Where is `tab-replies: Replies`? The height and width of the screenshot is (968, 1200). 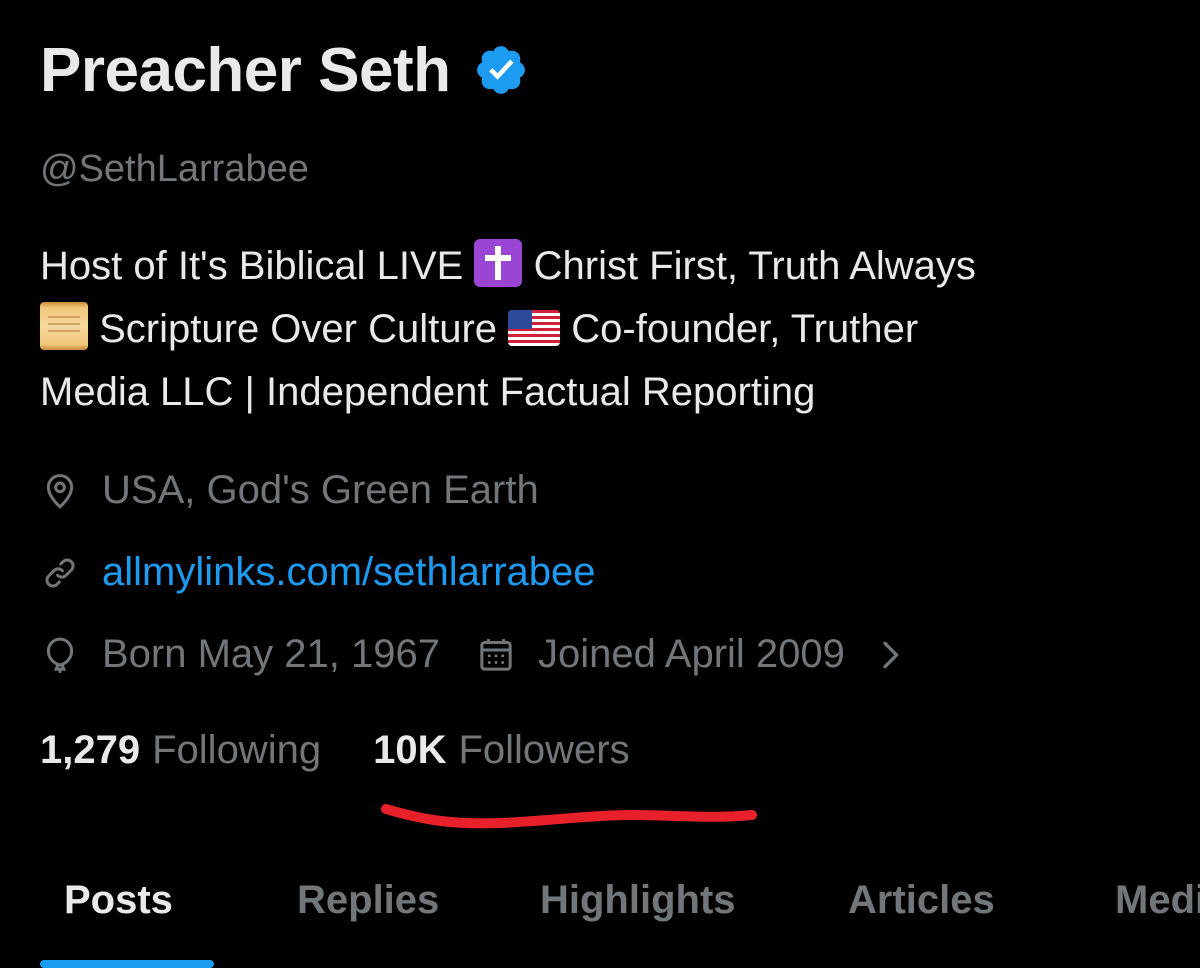
tab-replies: Replies is located at coordinates (368, 900).